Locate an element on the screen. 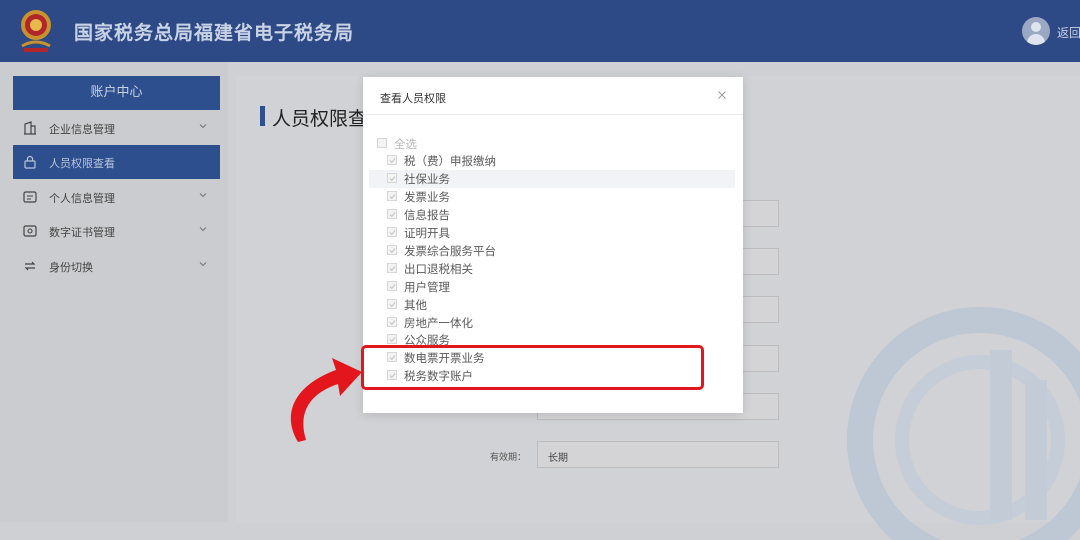  top-header: 国家税务总局福建省电子税务局 返回 is located at coordinates (540, 31).